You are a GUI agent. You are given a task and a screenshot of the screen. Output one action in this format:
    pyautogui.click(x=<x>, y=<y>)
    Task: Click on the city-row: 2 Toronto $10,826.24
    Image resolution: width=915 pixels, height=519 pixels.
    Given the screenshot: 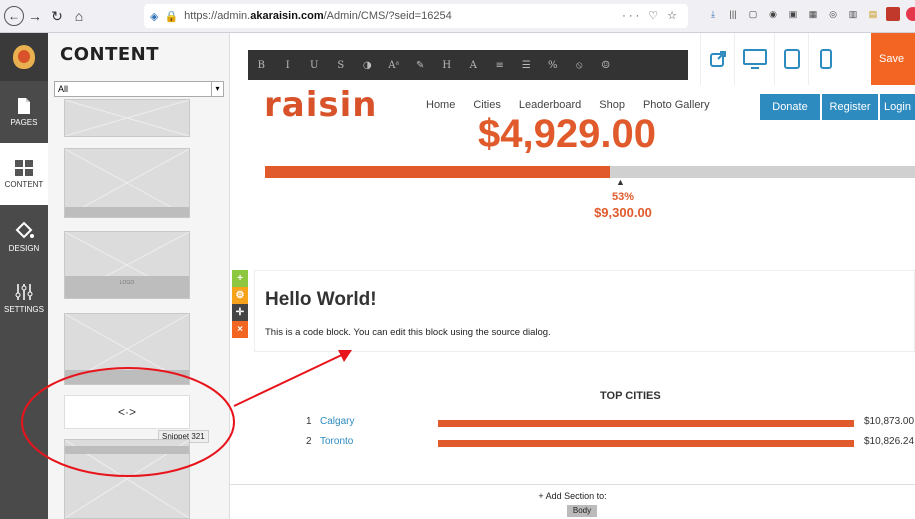 What is the action you would take?
    pyautogui.click(x=607, y=443)
    